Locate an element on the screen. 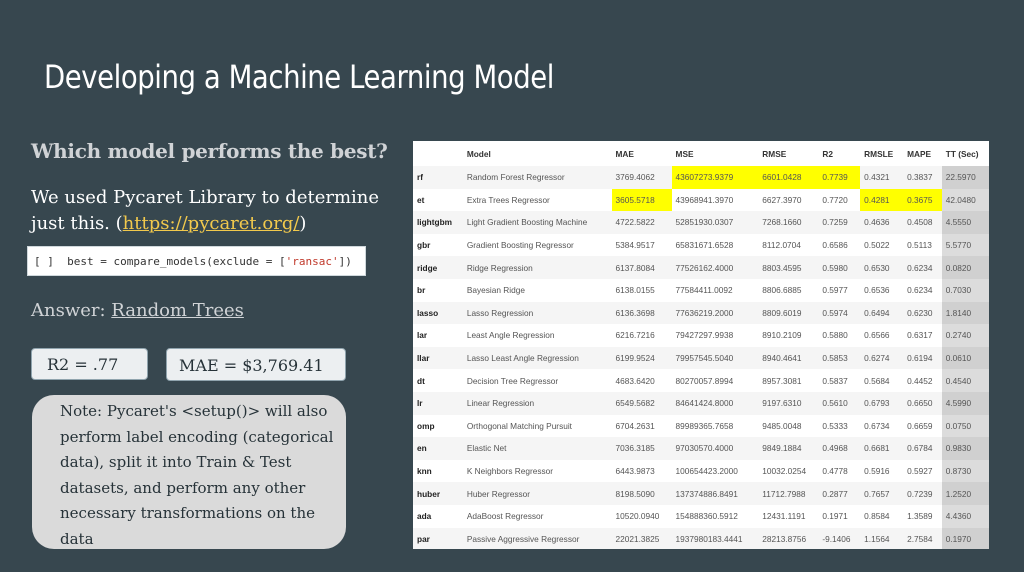 This screenshot has width=1024, height=572. table-cell: 0.1970 is located at coordinates (965, 538).